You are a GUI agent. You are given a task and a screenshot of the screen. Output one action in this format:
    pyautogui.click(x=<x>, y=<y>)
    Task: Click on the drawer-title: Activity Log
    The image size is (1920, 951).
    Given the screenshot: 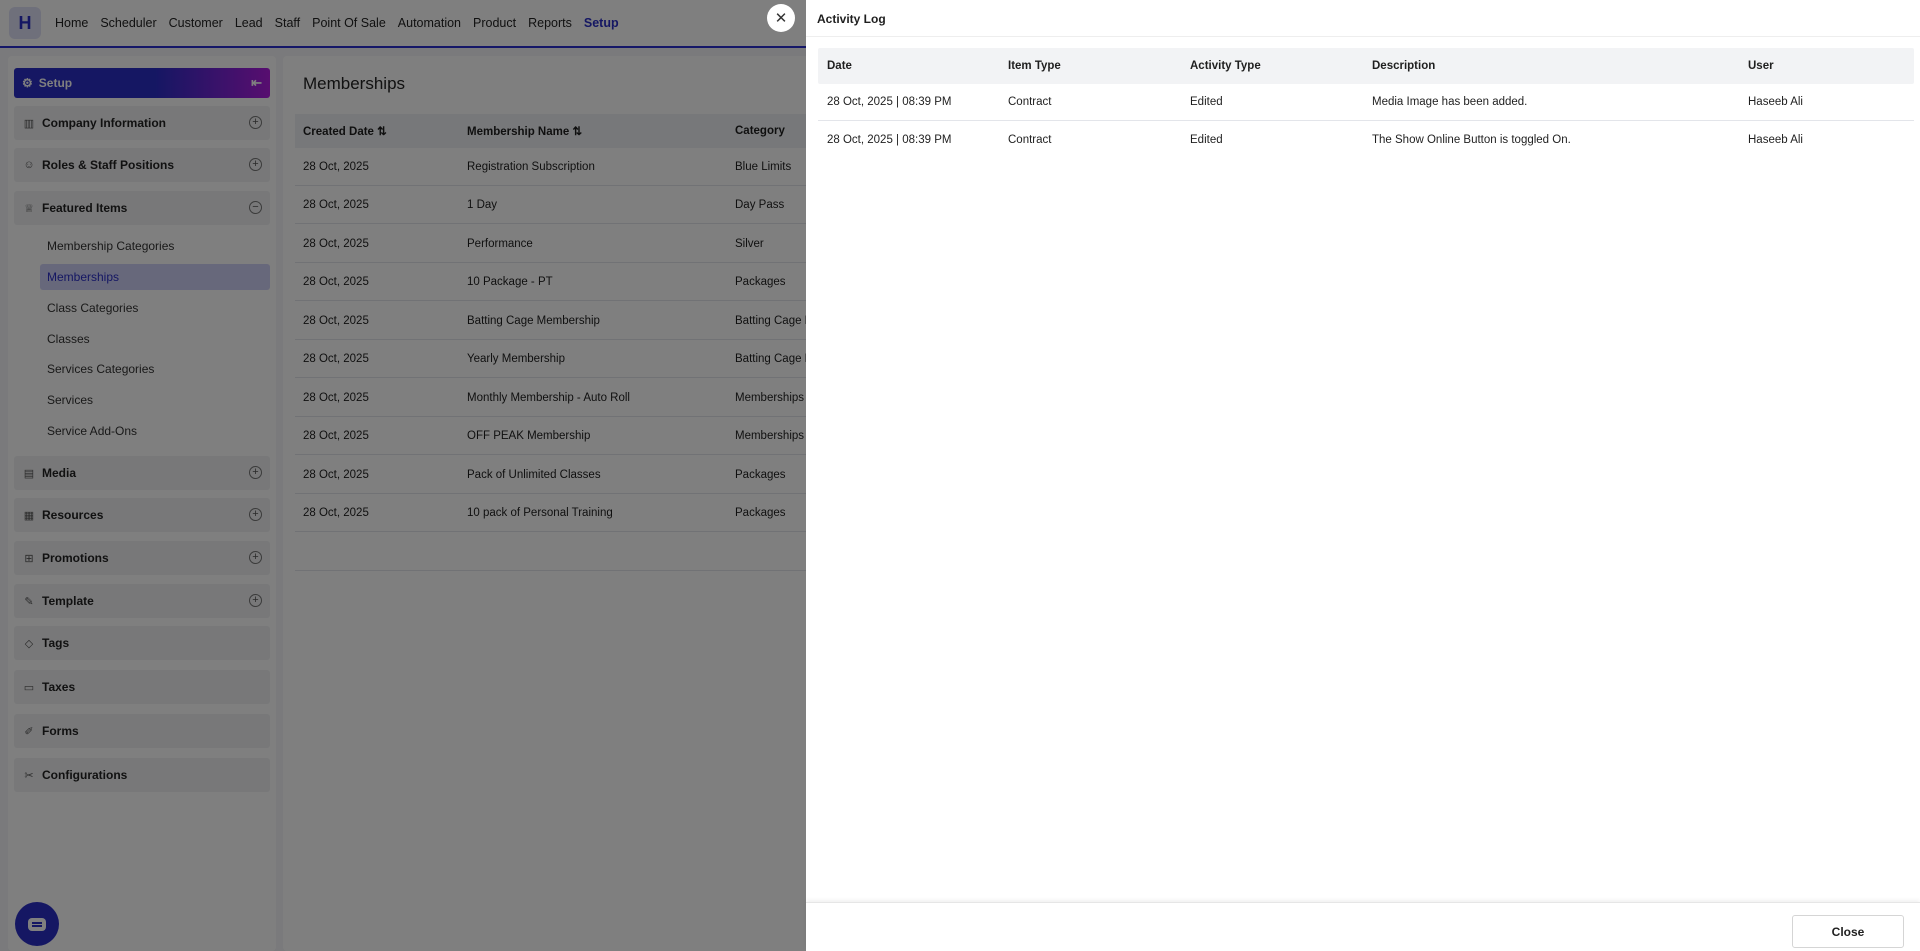 What is the action you would take?
    pyautogui.click(x=851, y=19)
    